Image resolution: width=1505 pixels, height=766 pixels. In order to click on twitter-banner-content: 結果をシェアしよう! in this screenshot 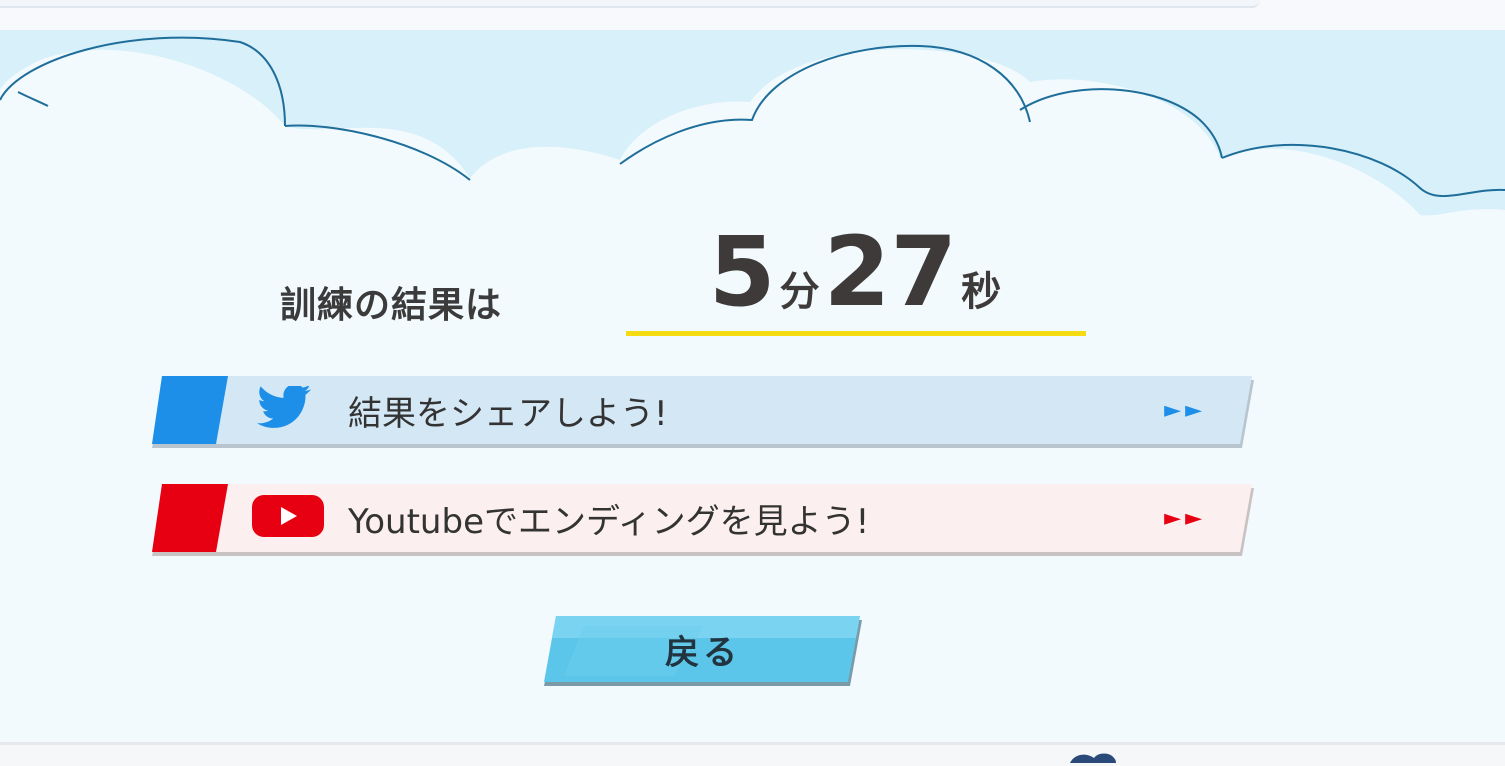, I will do `click(460, 410)`.